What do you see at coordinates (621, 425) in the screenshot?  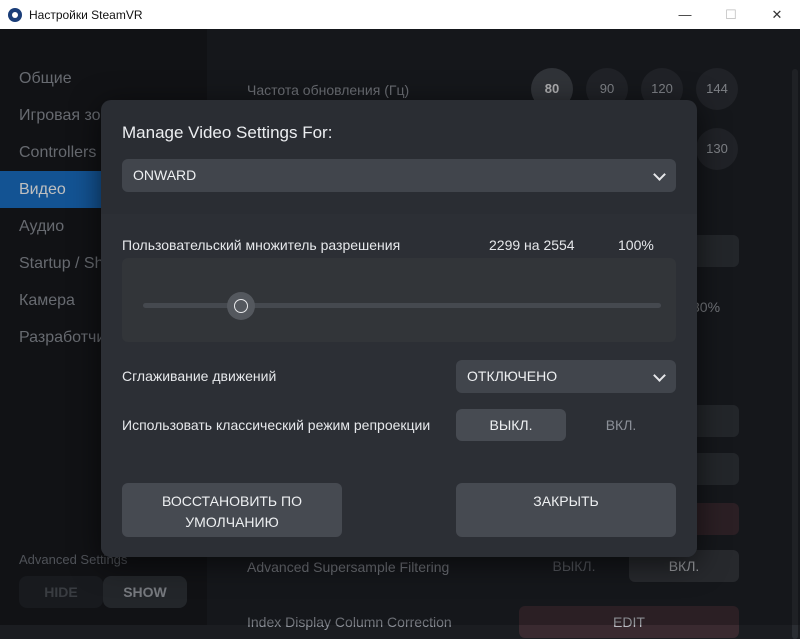 I see `reprojection-on-button: ВКЛ.` at bounding box center [621, 425].